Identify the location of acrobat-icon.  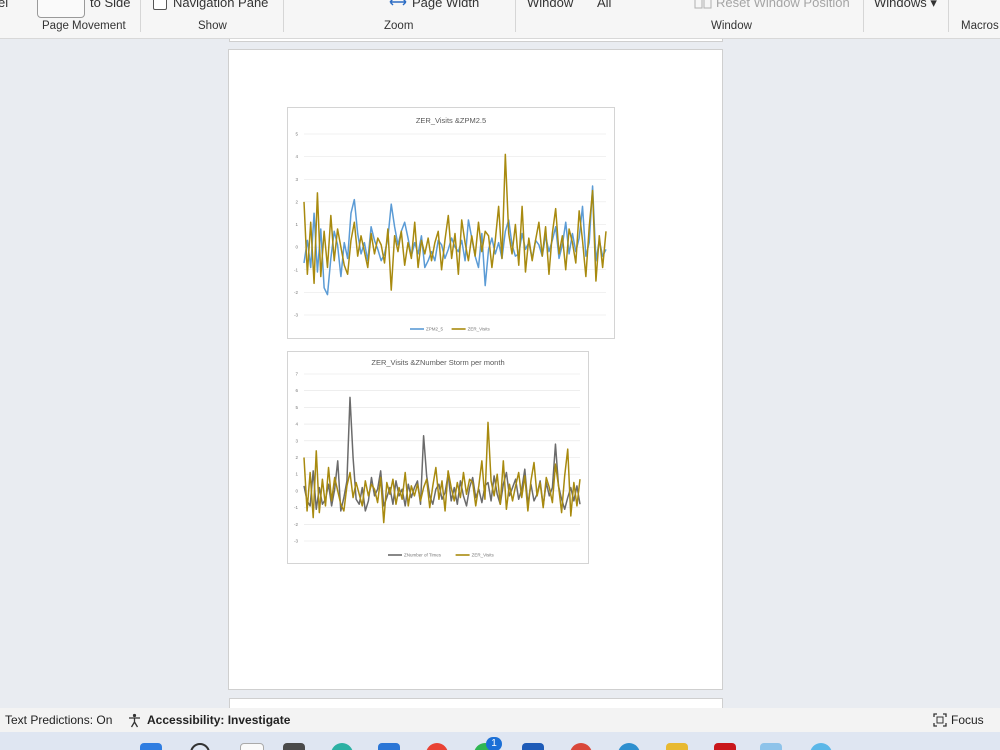
(725, 746).